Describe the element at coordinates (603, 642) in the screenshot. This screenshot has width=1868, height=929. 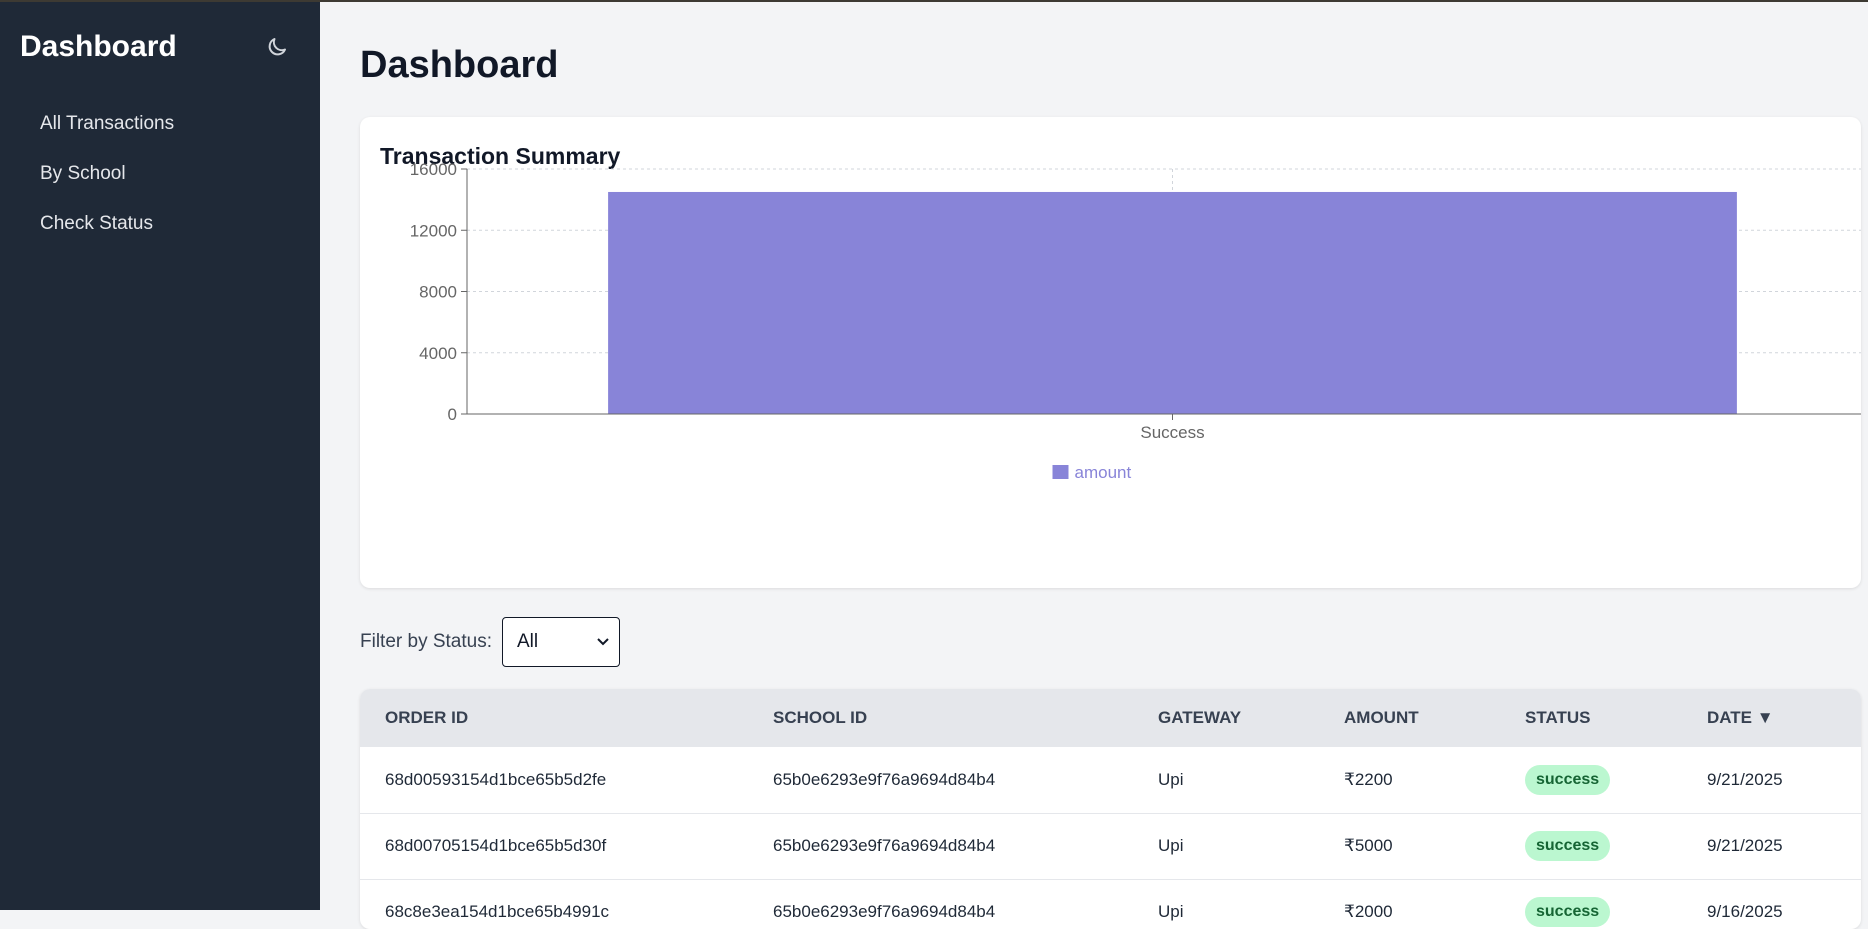
I see `chevron-down-icon` at that location.